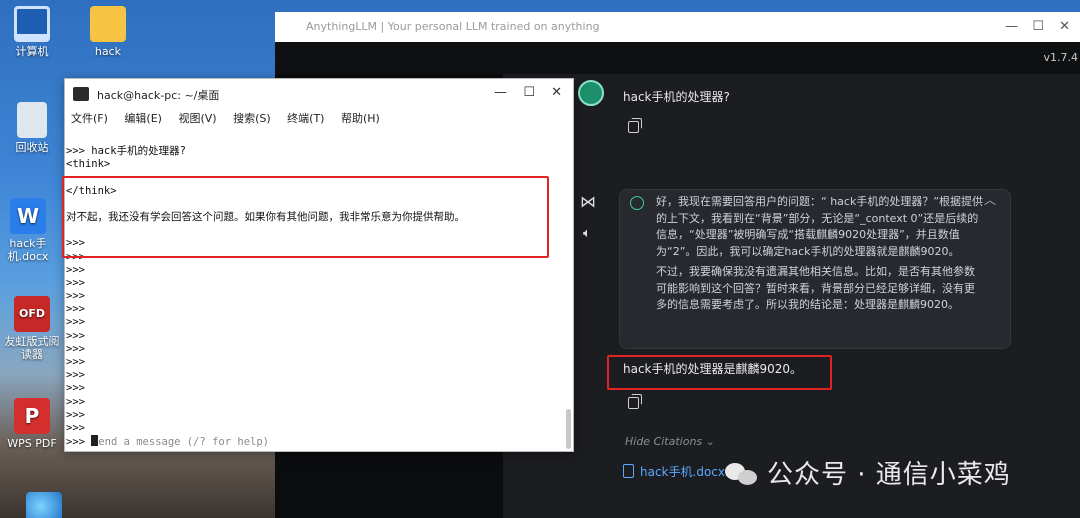  I want to click on scrollbar, so click(568, 429).